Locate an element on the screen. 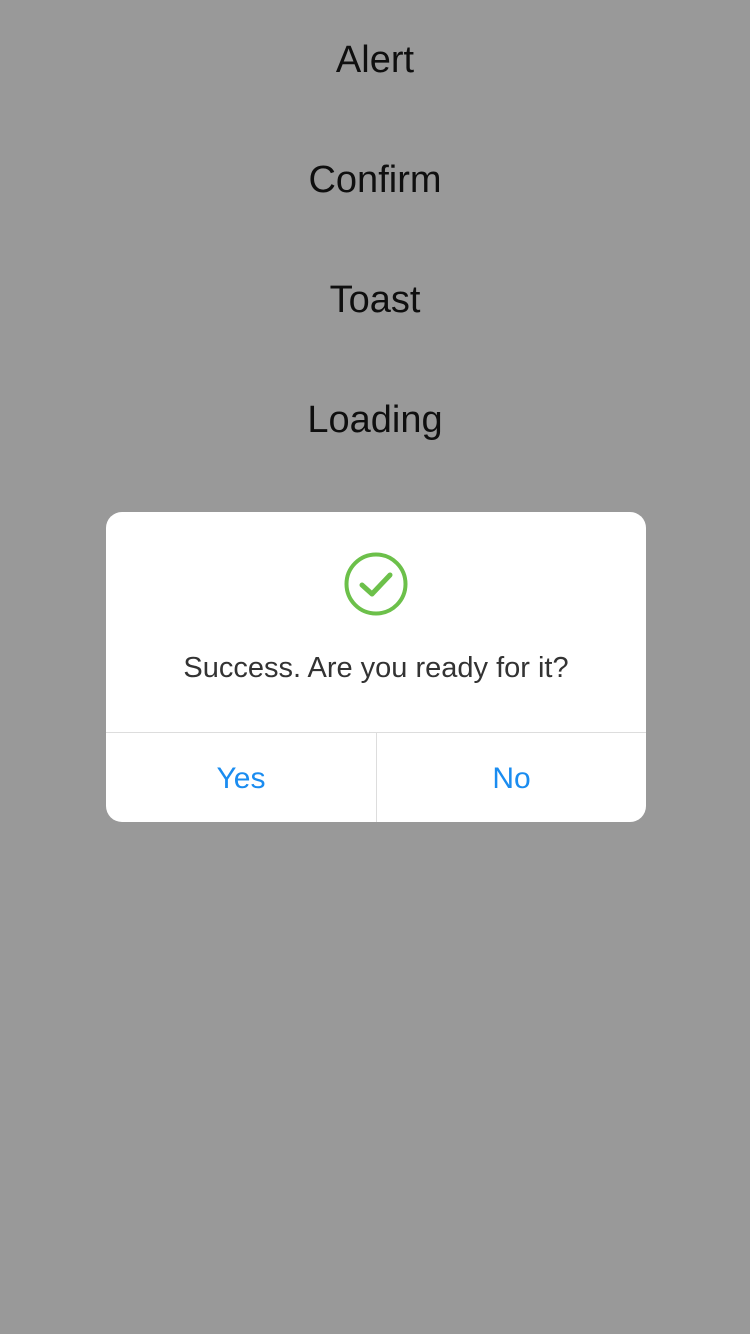 This screenshot has width=750, height=1334. yes-button: Yes is located at coordinates (241, 777).